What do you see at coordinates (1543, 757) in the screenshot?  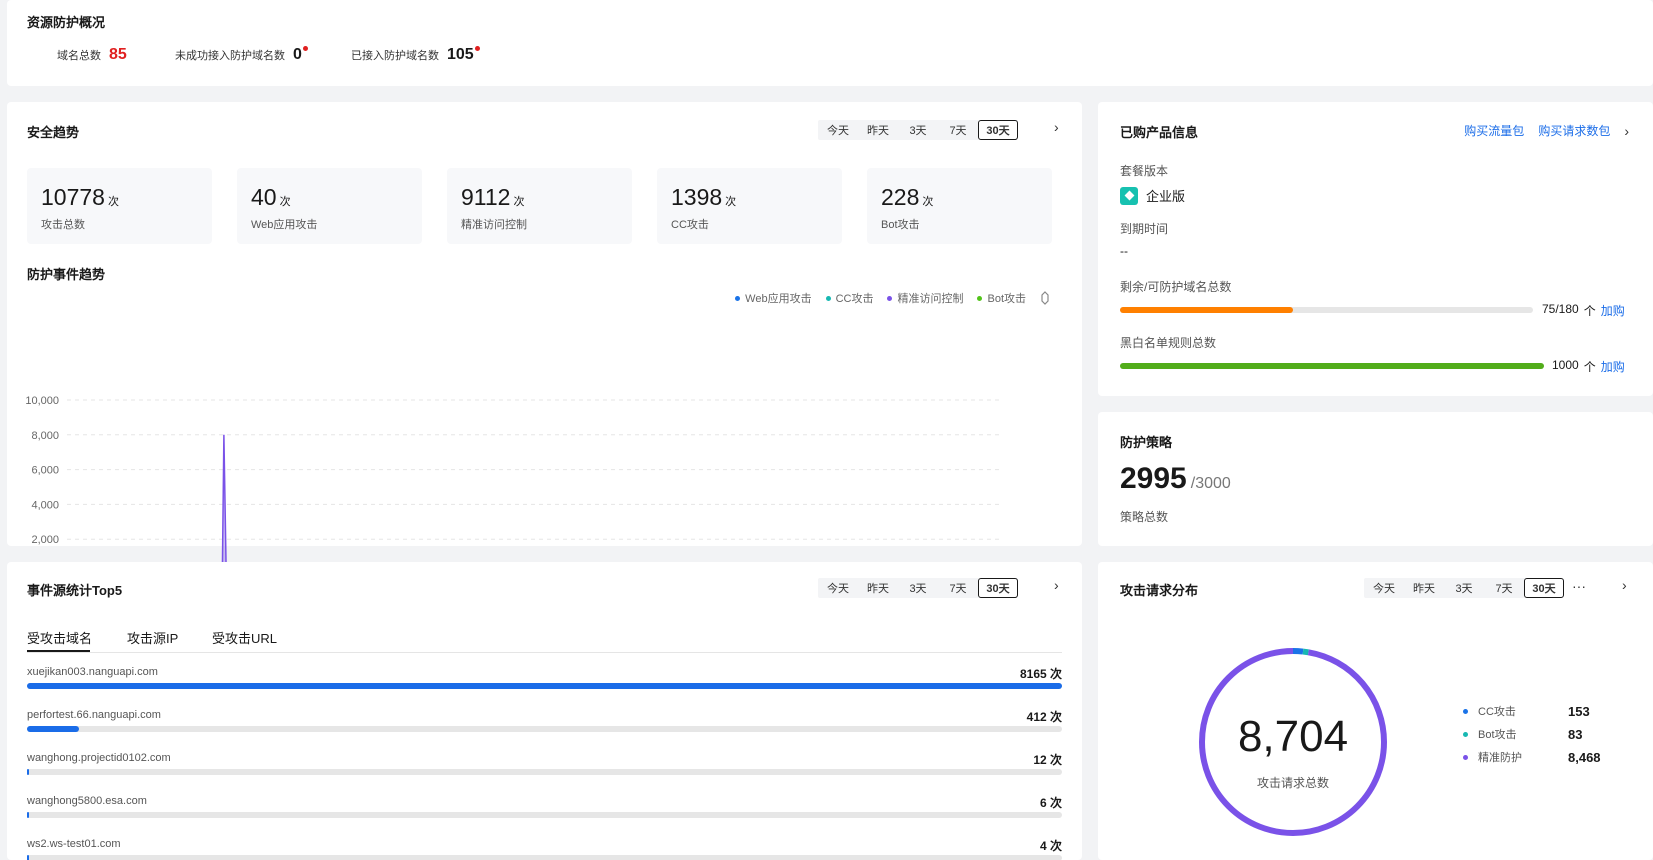 I see `legend-row: 精准防护 8,468` at bounding box center [1543, 757].